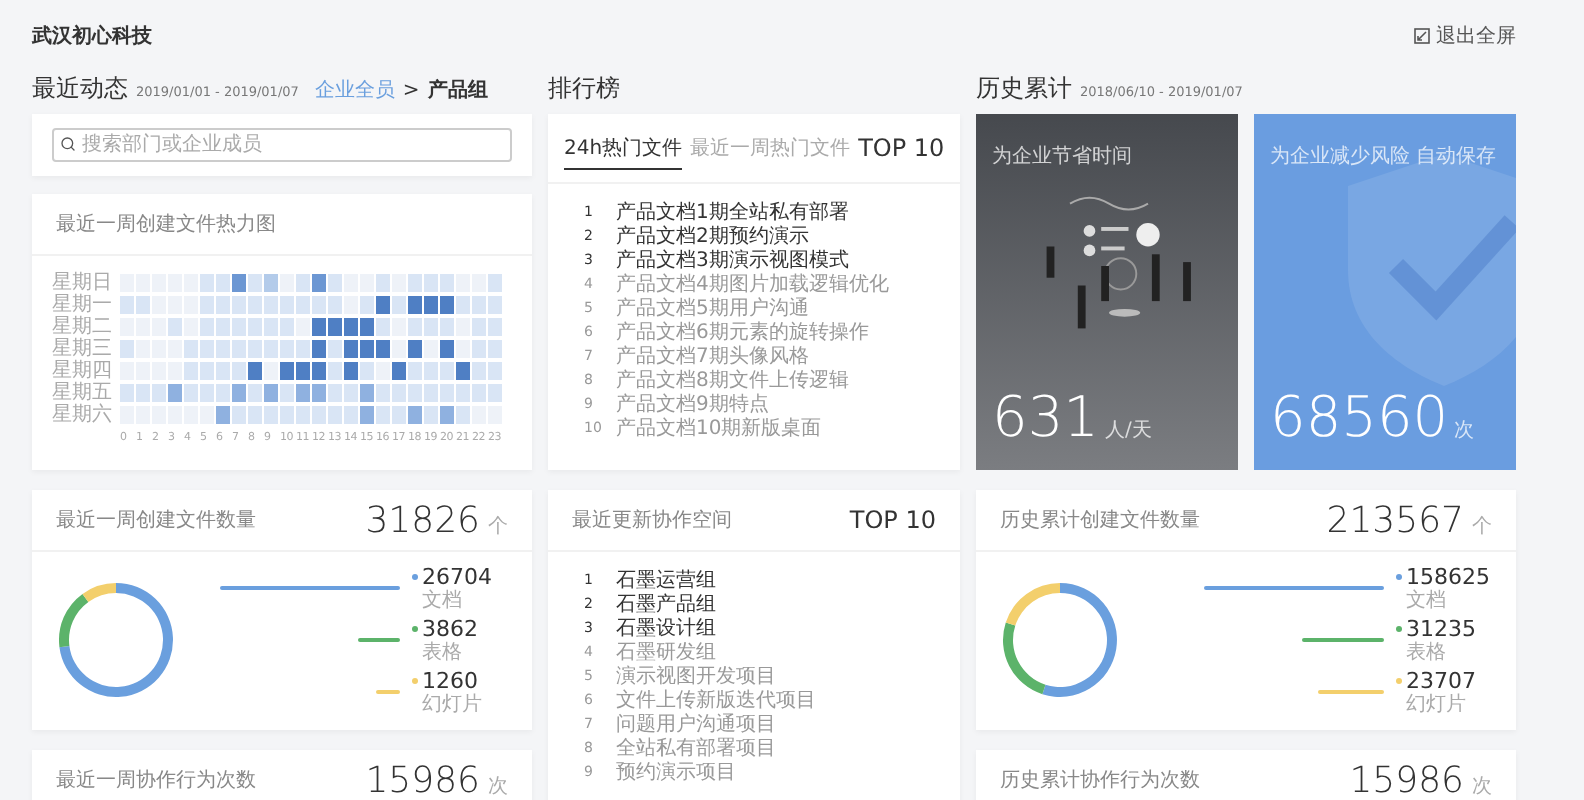 This screenshot has height=800, width=1584. Describe the element at coordinates (457, 577) in the screenshot. I see `legend-value: 26704` at that location.